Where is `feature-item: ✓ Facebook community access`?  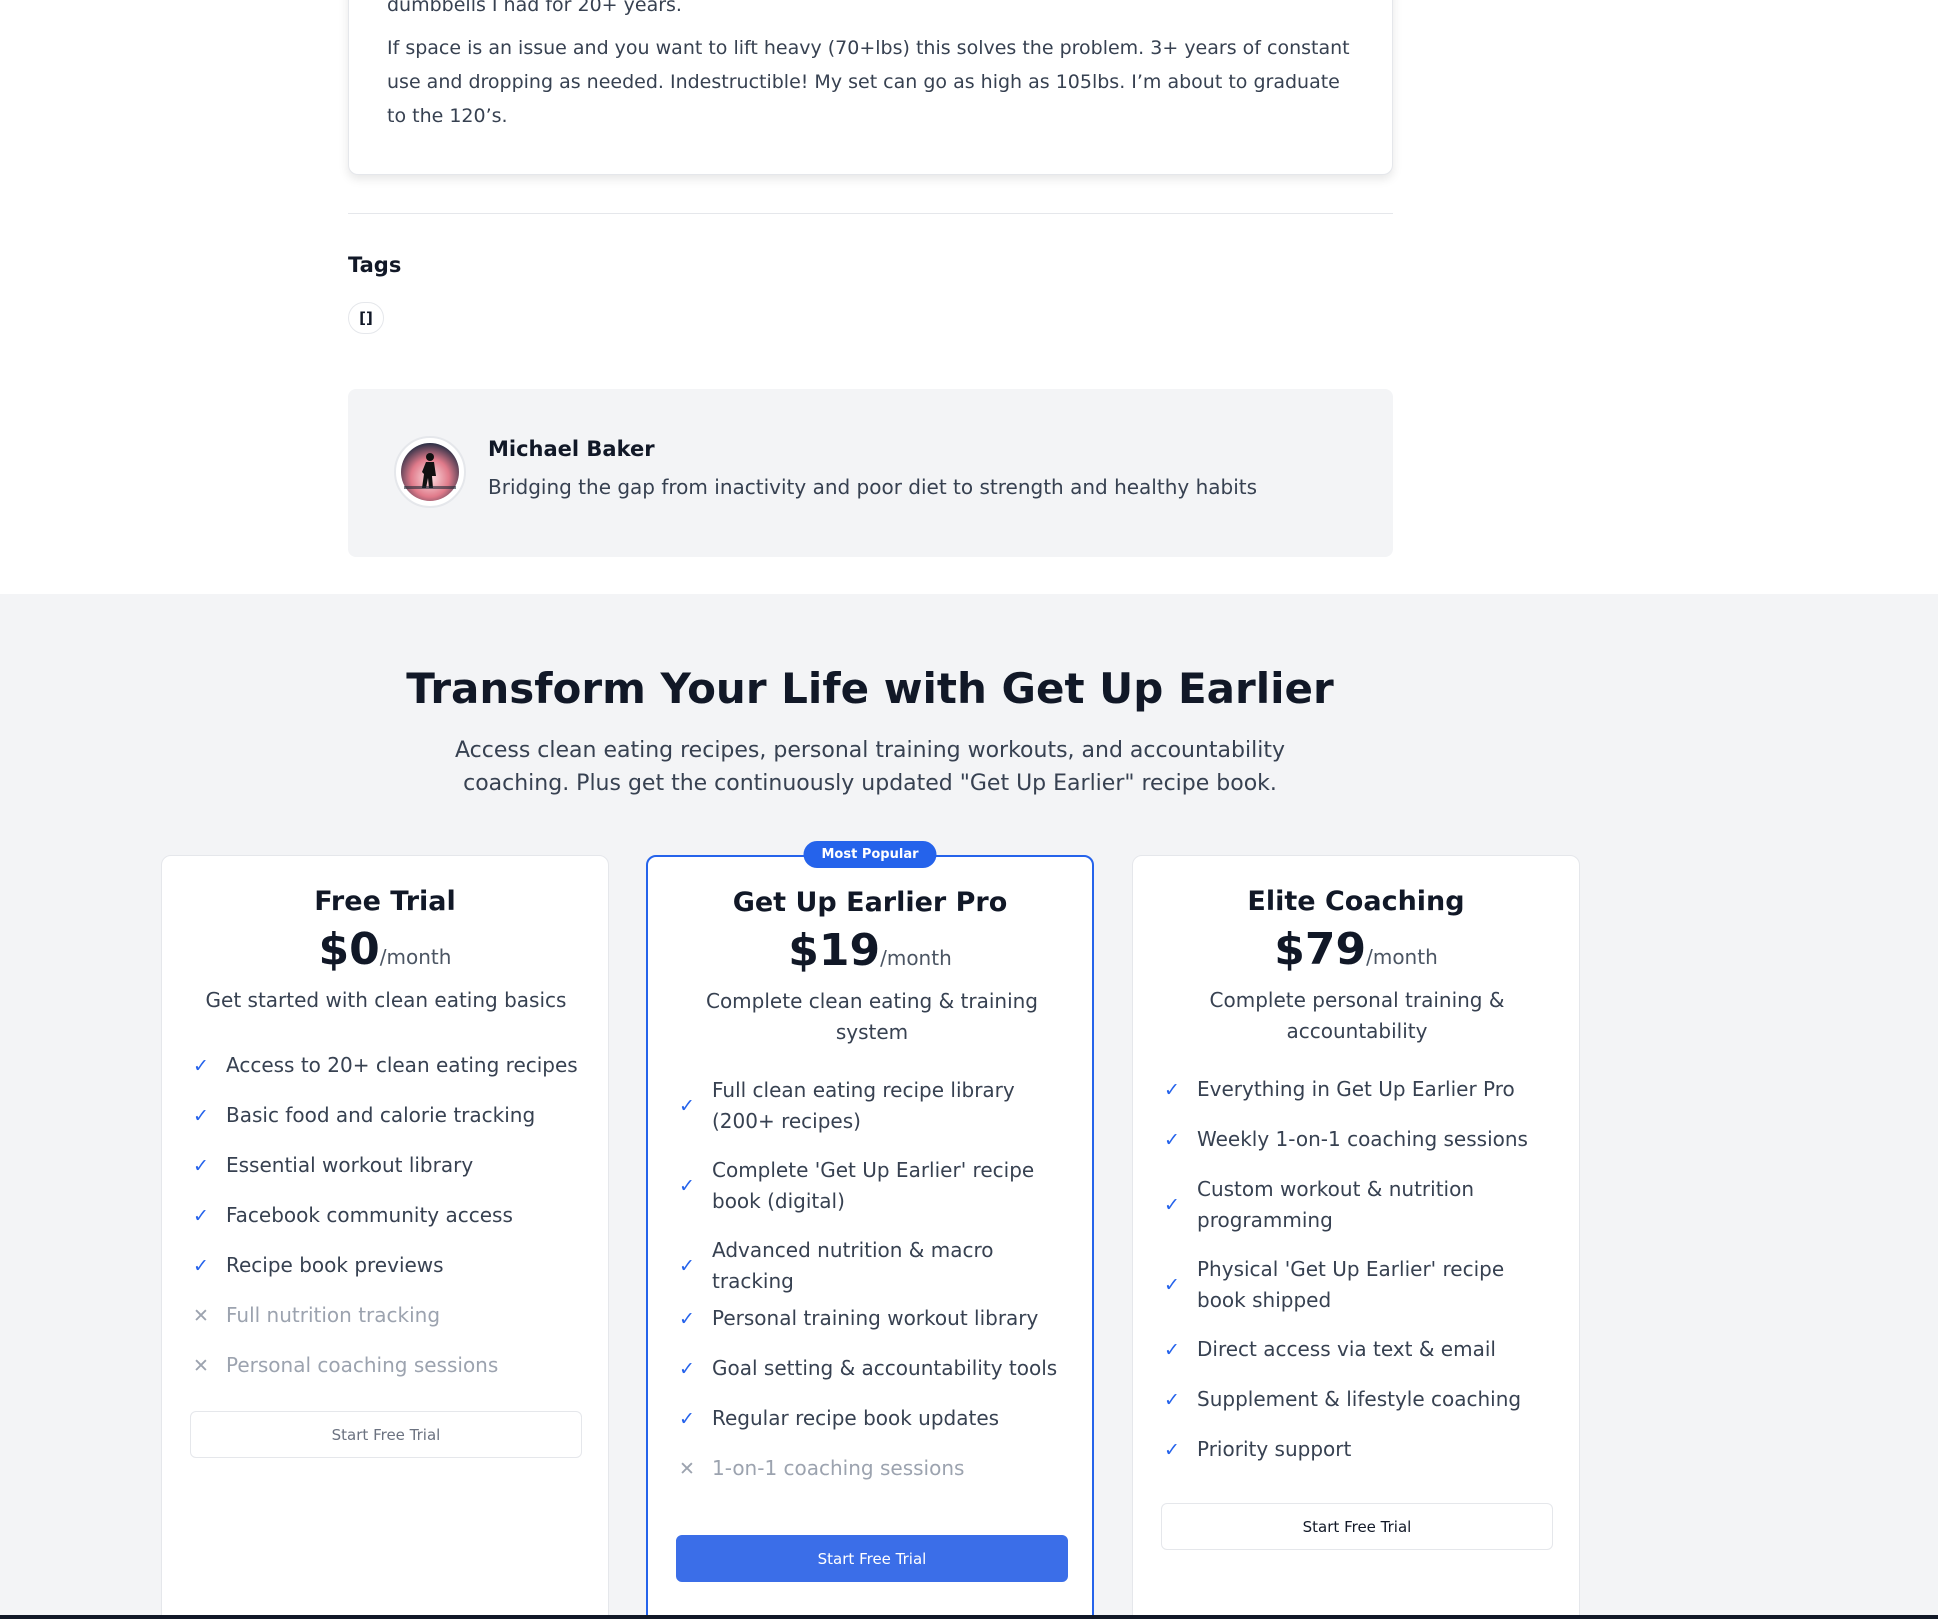 feature-item: ✓ Facebook community access is located at coordinates (390, 1215).